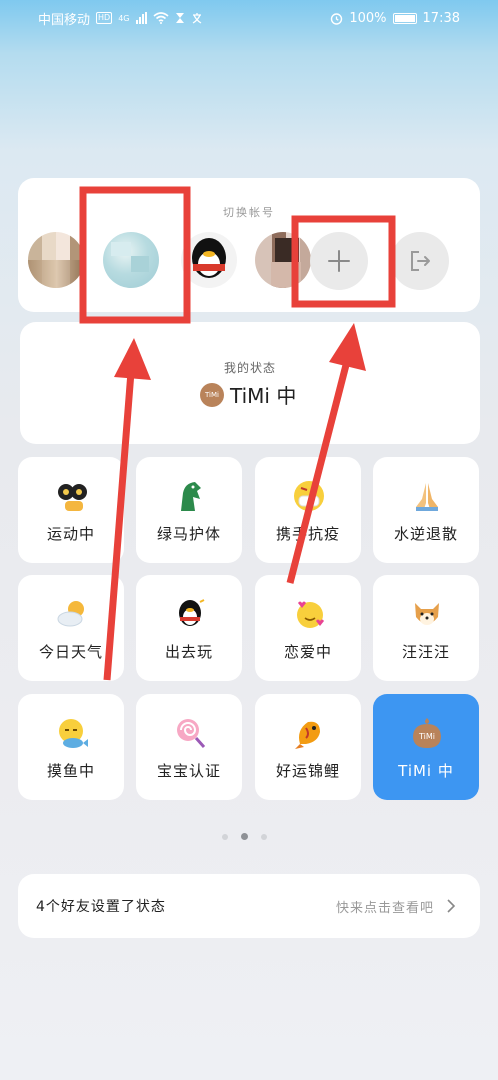  I want to click on status-option-tile: 运动中, so click(71, 510).